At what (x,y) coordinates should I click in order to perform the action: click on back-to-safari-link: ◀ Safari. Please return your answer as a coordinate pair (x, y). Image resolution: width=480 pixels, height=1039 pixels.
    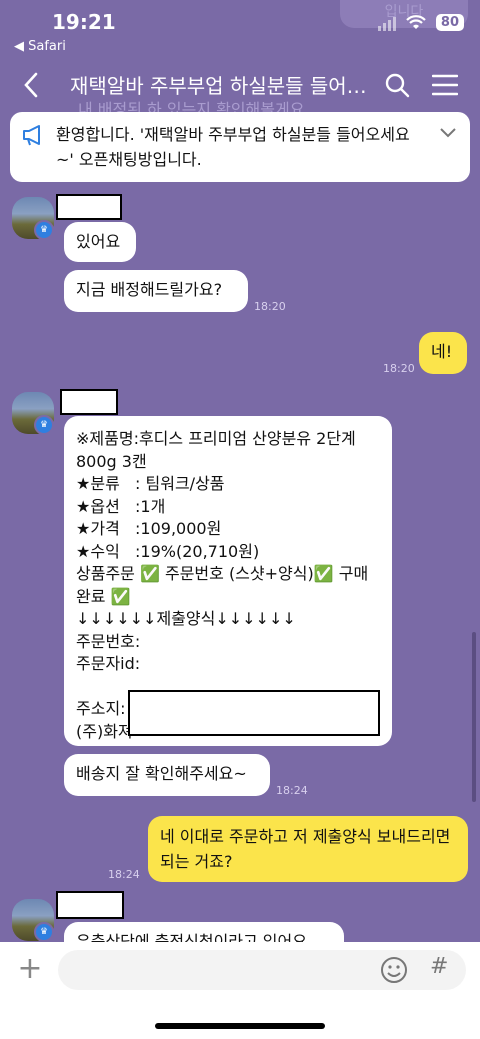
    Looking at the image, I should click on (40, 46).